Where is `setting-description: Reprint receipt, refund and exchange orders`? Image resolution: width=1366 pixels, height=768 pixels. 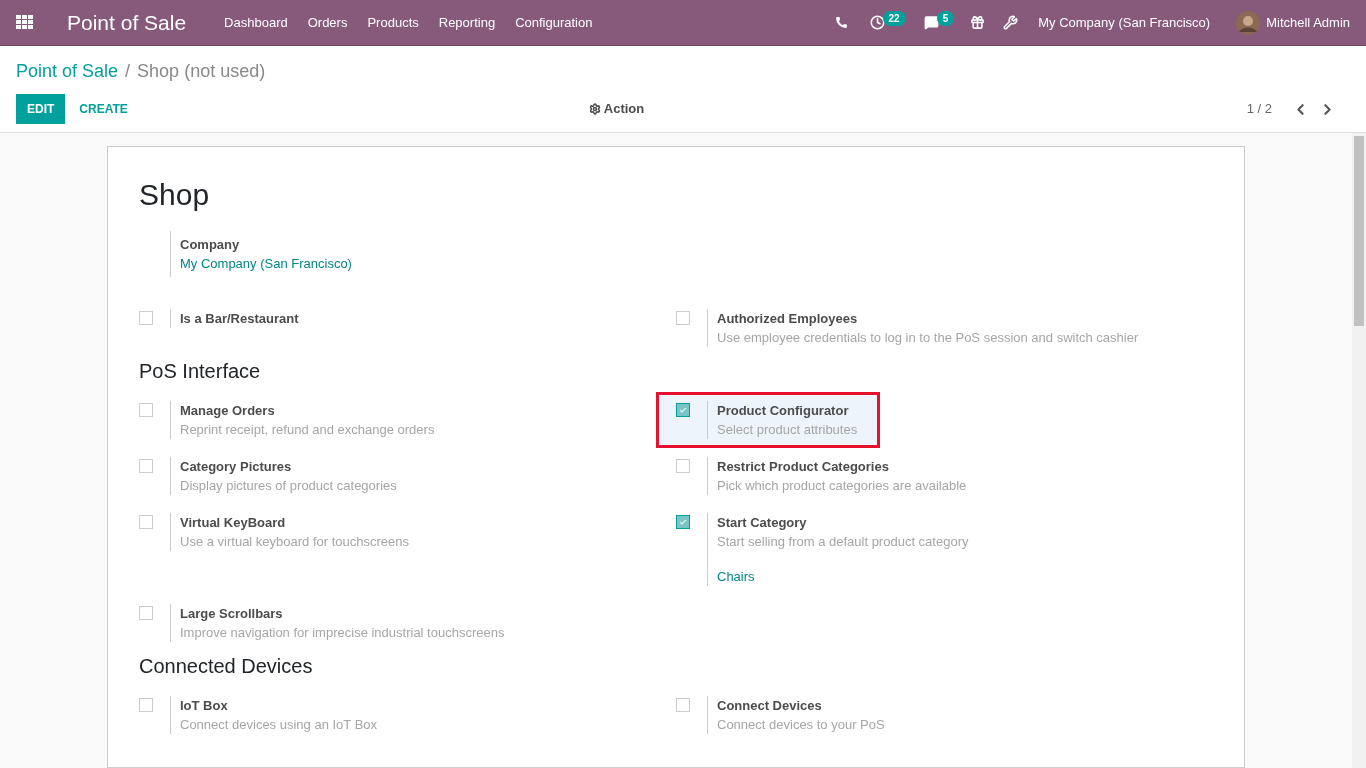
setting-description: Reprint receipt, refund and exchange orders is located at coordinates (307, 430).